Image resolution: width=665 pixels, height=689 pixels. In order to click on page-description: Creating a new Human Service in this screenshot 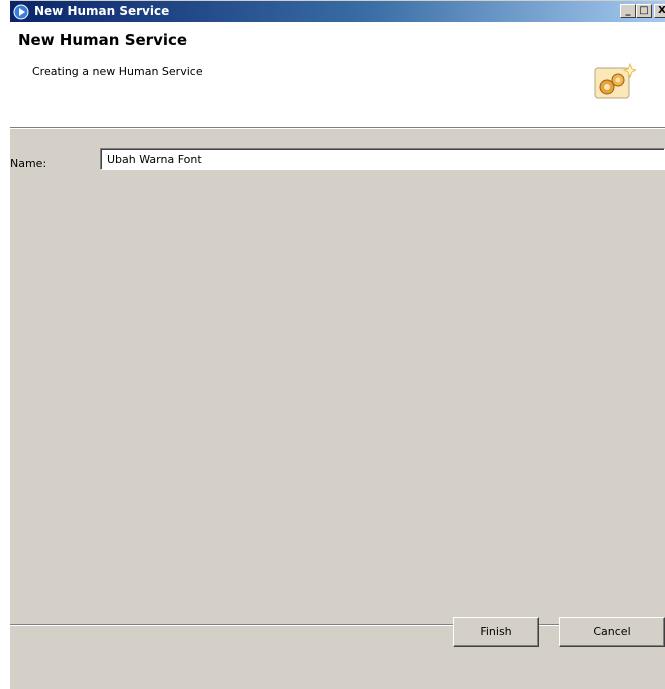, I will do `click(117, 71)`.